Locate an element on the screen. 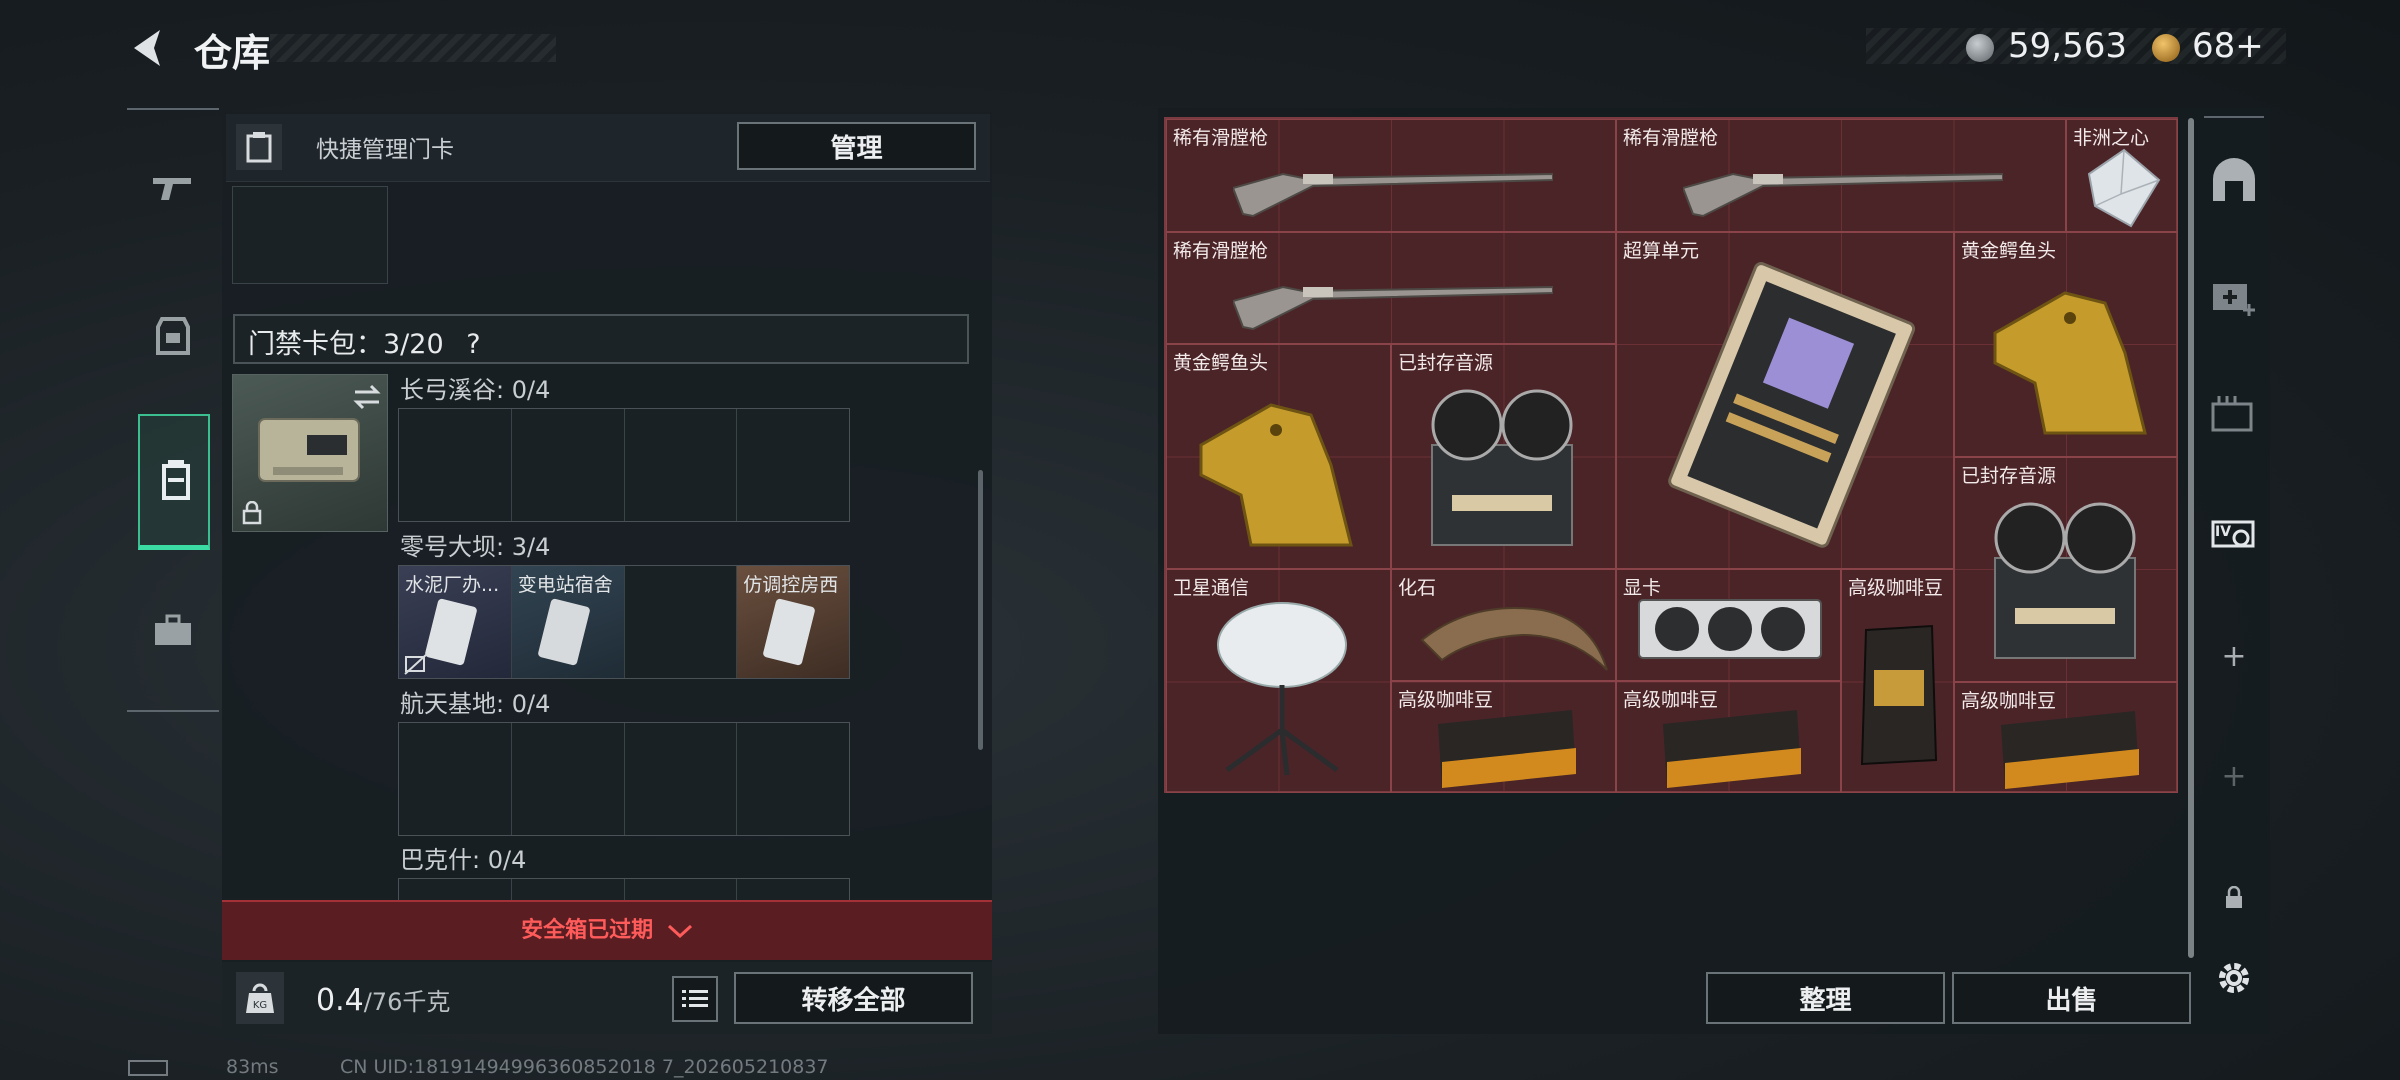 The height and width of the screenshot is (1080, 2400). keycard-slot: 变电站宿舍 is located at coordinates (568, 622).